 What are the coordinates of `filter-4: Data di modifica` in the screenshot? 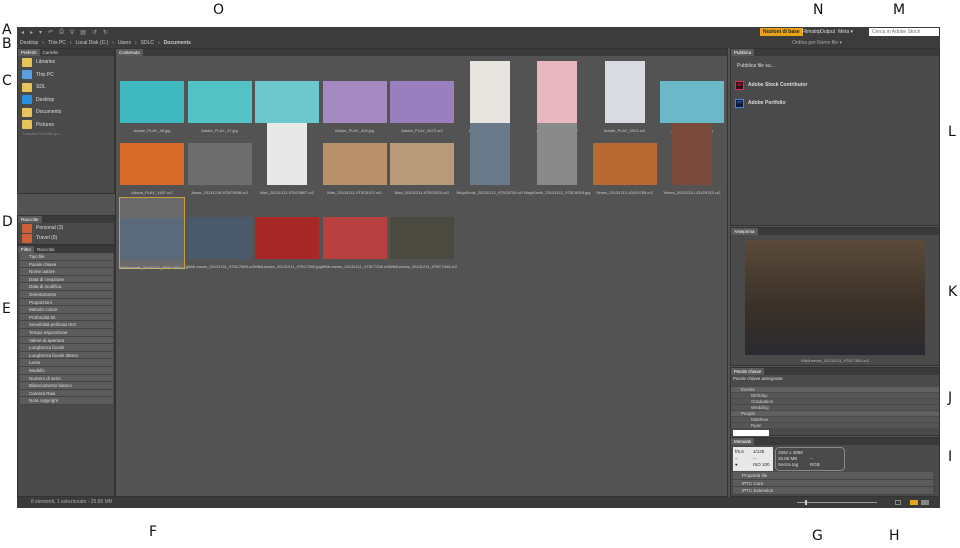 It's located at (66, 287).